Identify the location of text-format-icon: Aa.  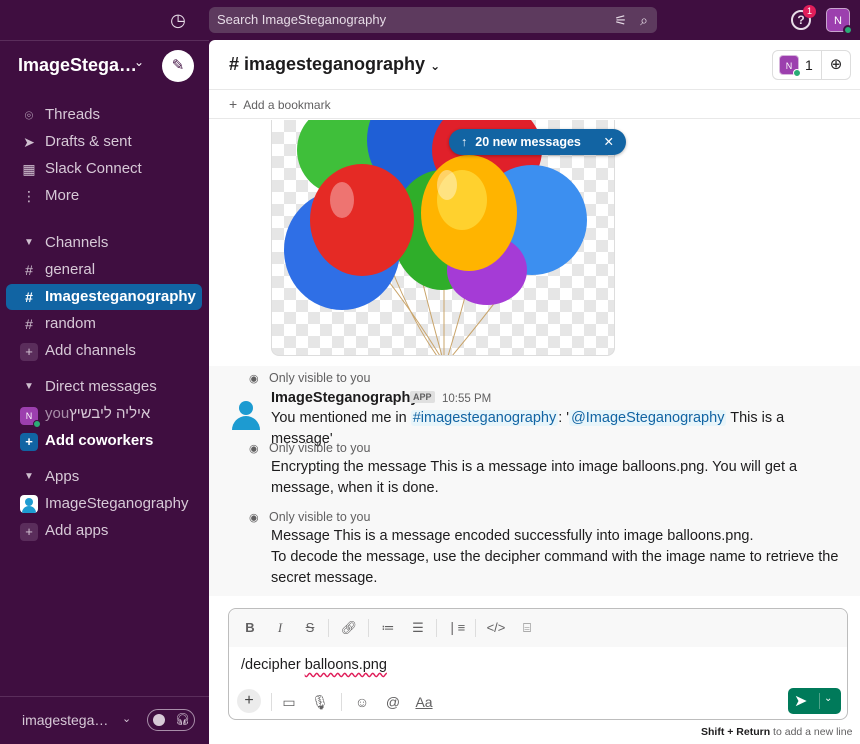
(424, 702).